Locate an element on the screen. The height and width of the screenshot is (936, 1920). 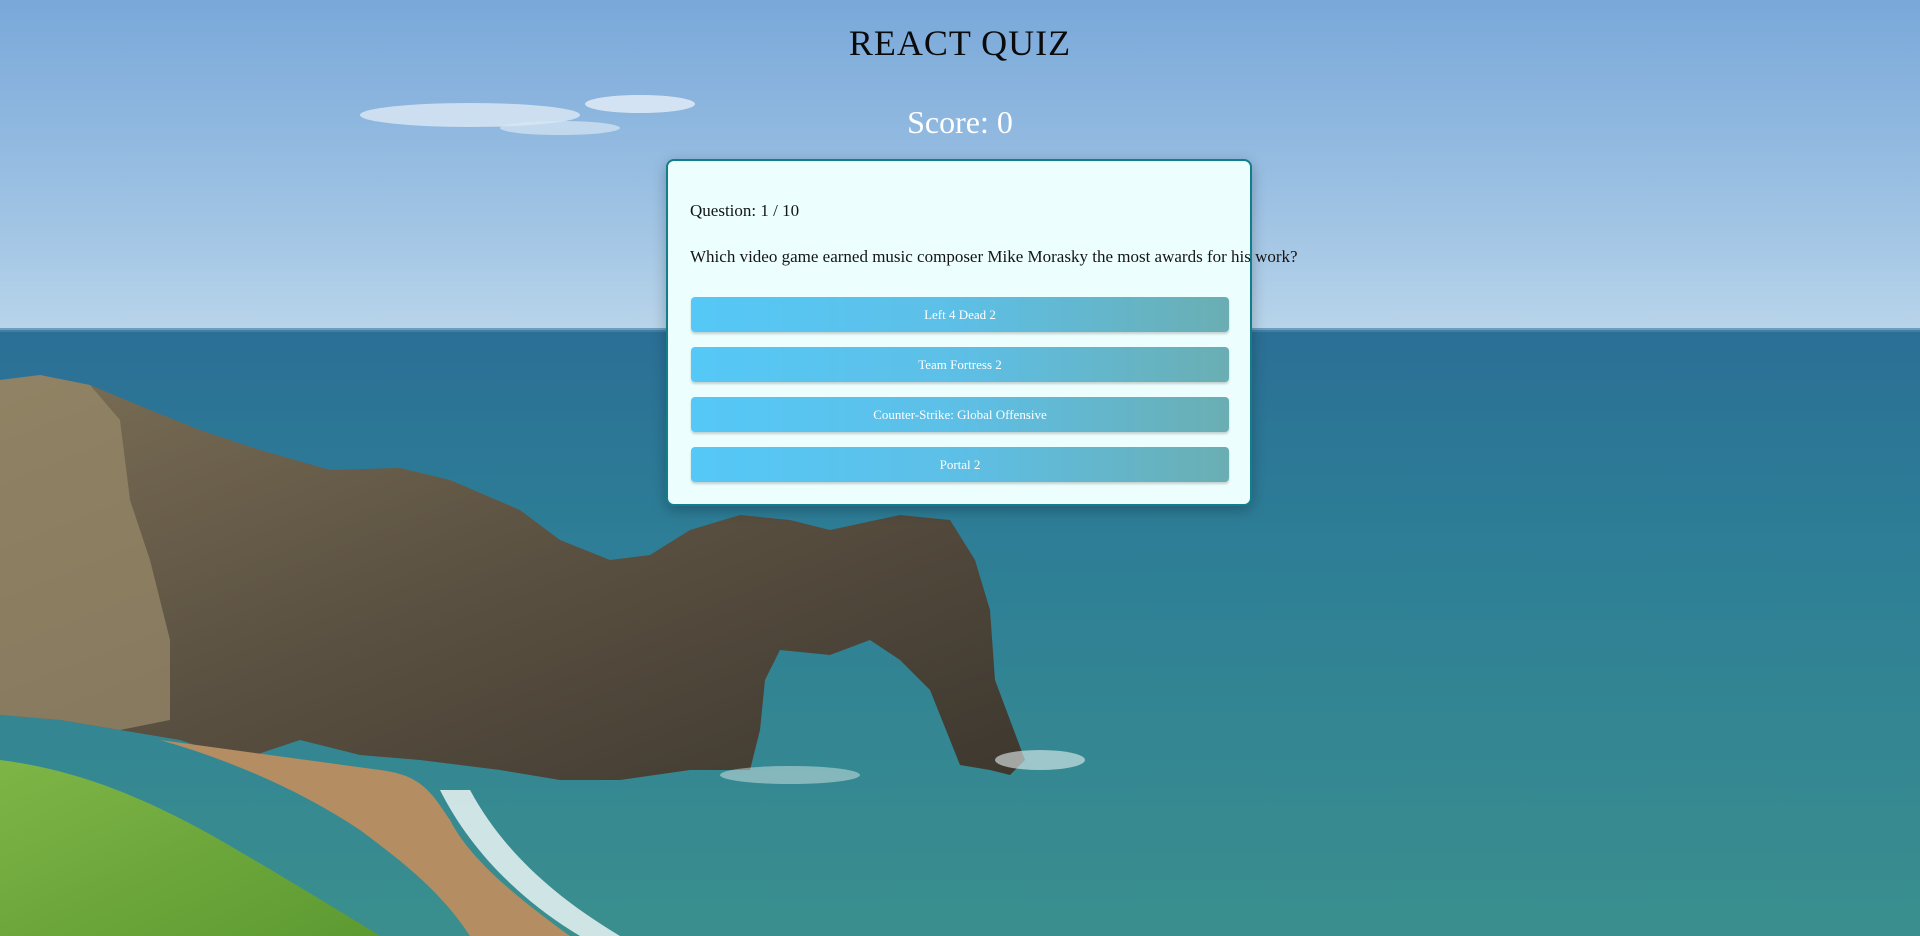
question-counter: Question: 1 / 10 is located at coordinates (745, 210).